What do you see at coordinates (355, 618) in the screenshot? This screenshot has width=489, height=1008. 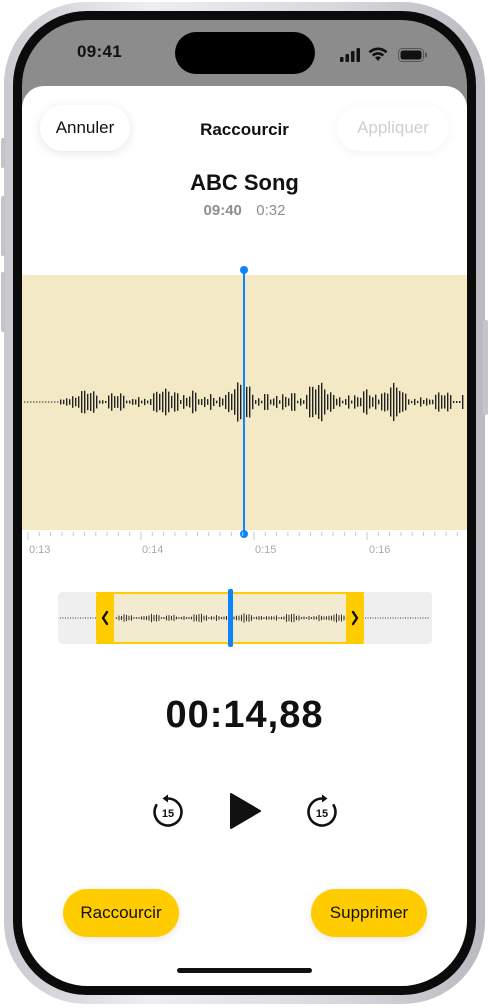 I see `trim-handle-right` at bounding box center [355, 618].